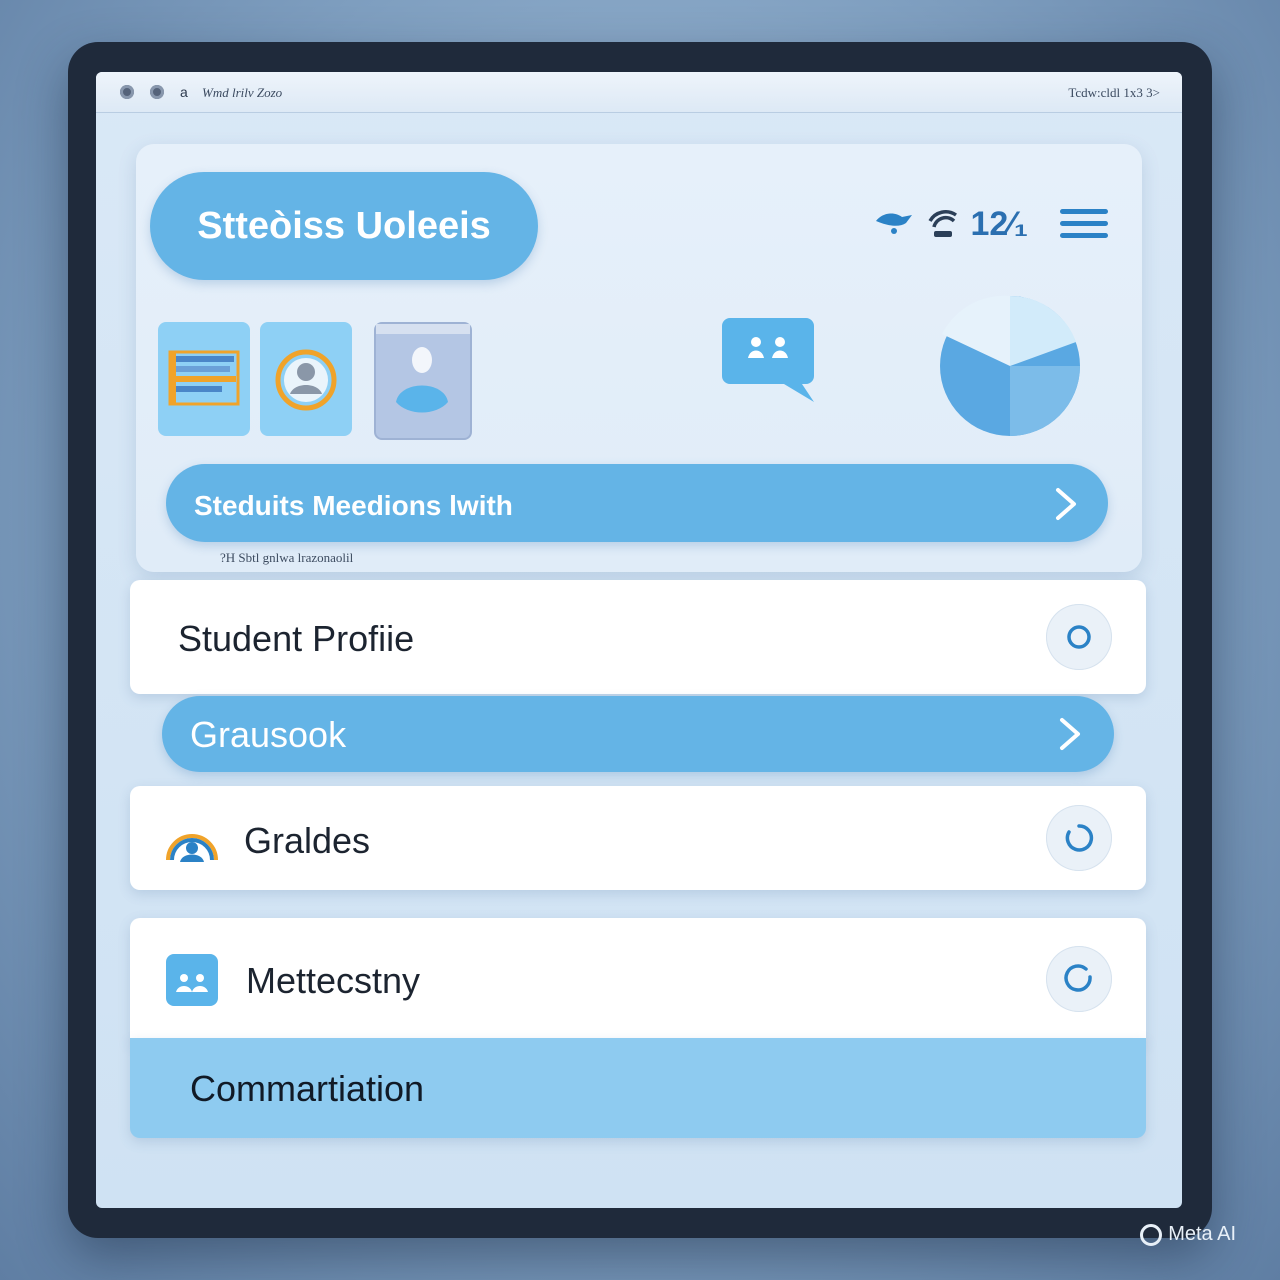  I want to click on status-area: 12⁄₁, so click(990, 224).